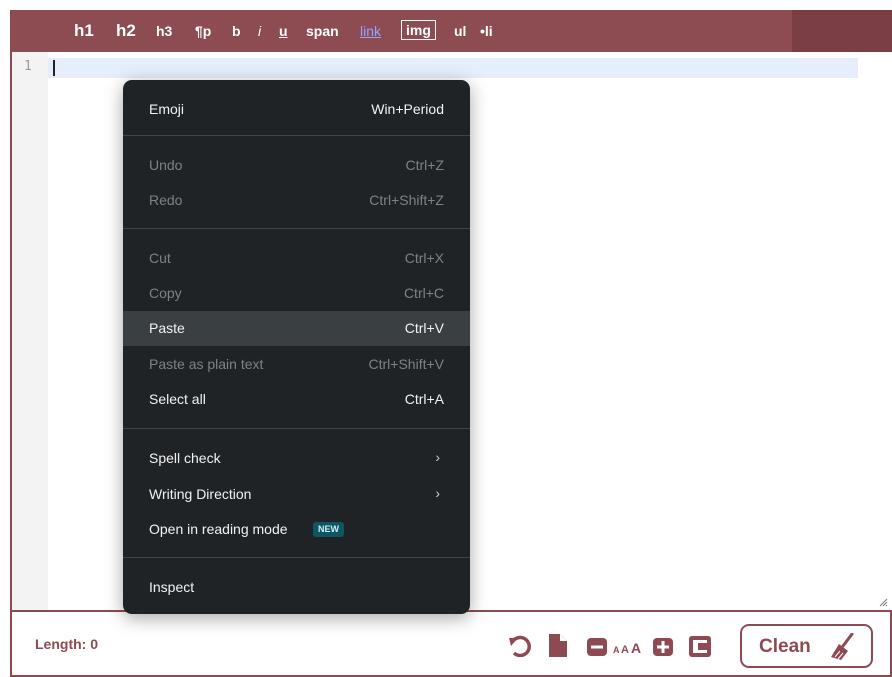  What do you see at coordinates (296, 587) in the screenshot?
I see `menu-item-inspect: Inspect` at bounding box center [296, 587].